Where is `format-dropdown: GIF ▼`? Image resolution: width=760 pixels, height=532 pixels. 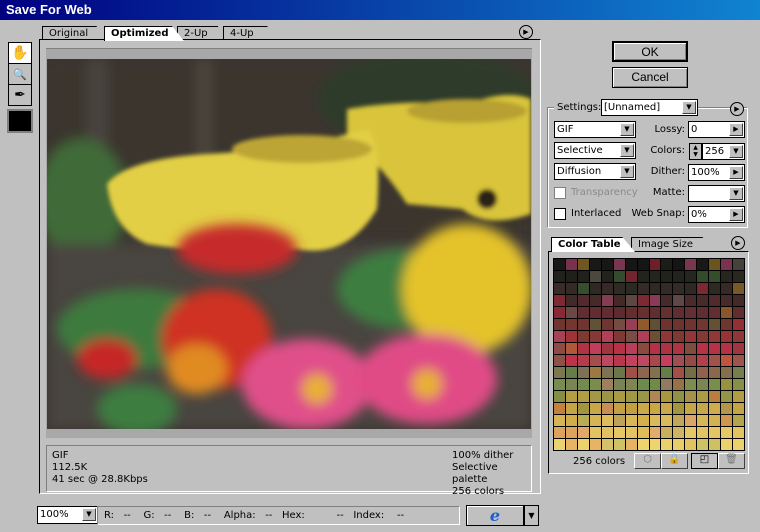
format-dropdown: GIF ▼ is located at coordinates (595, 129).